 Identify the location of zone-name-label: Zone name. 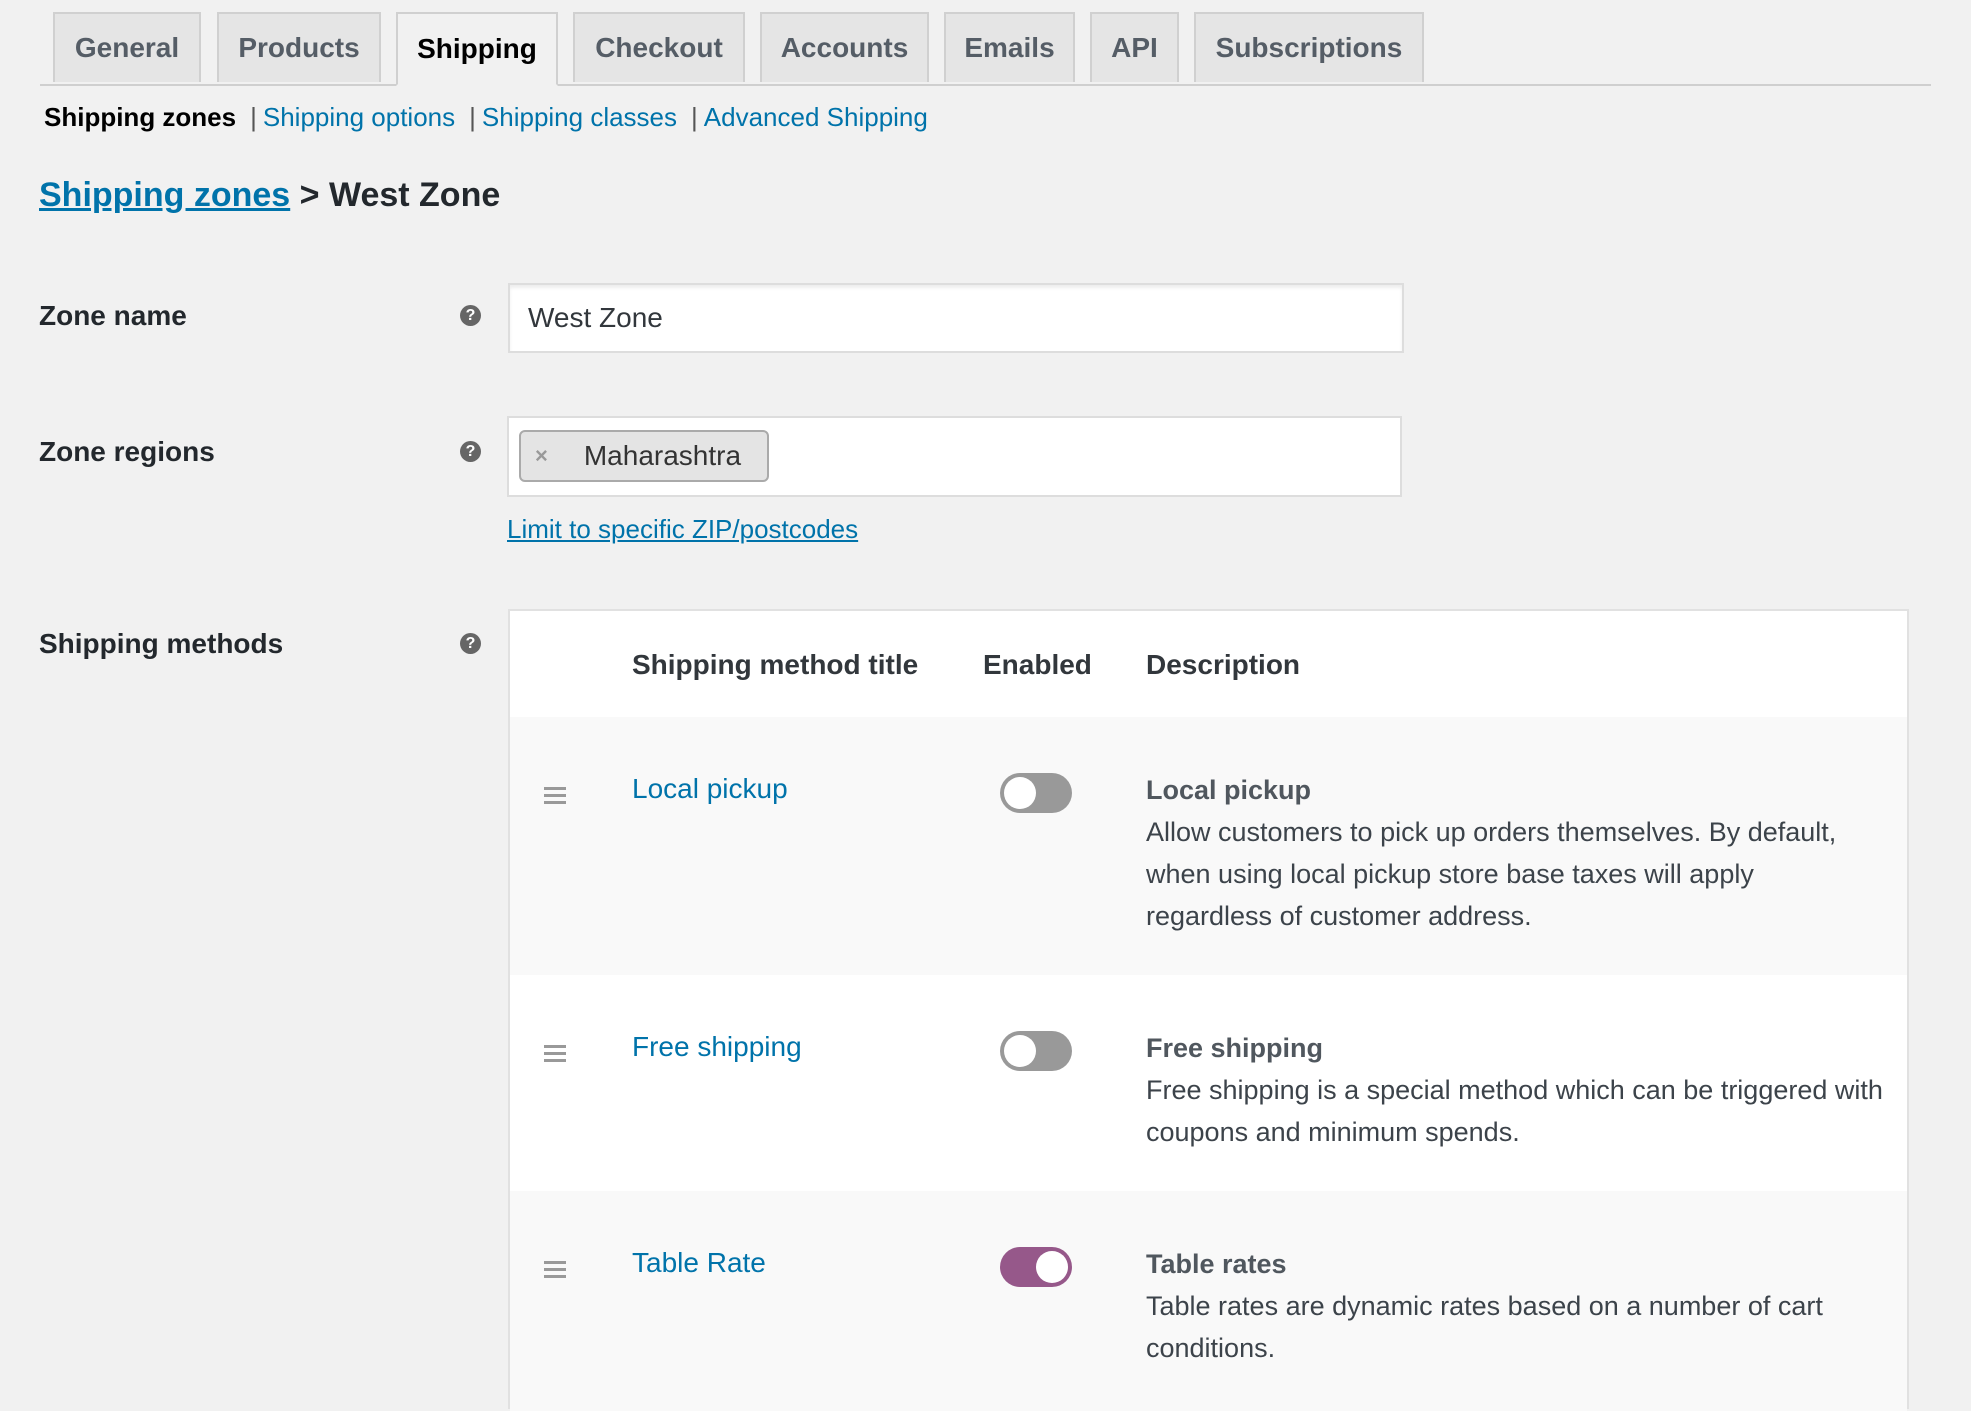
(113, 315).